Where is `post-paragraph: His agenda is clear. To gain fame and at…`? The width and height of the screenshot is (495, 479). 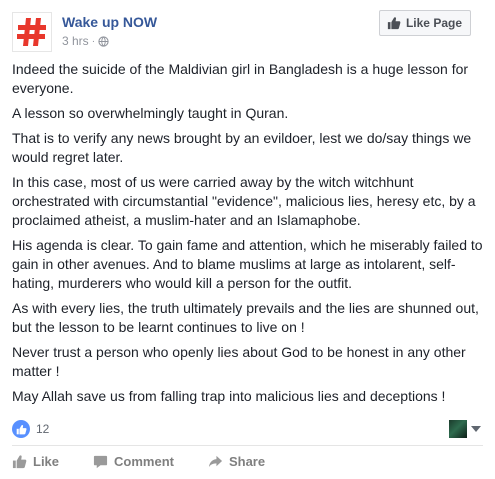
post-paragraph: His agenda is clear. To gain fame and at… is located at coordinates (247, 264).